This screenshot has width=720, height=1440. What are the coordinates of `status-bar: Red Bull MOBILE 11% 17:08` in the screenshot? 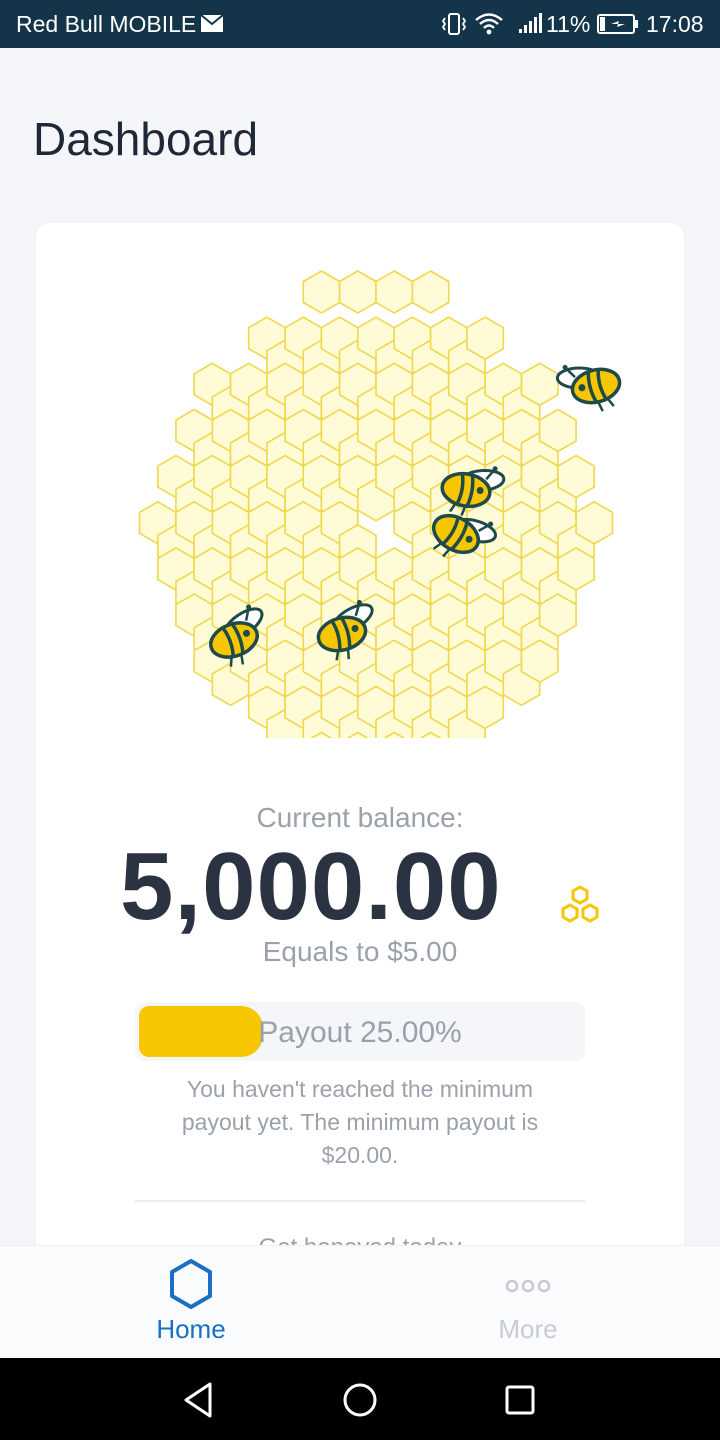 It's located at (360, 24).